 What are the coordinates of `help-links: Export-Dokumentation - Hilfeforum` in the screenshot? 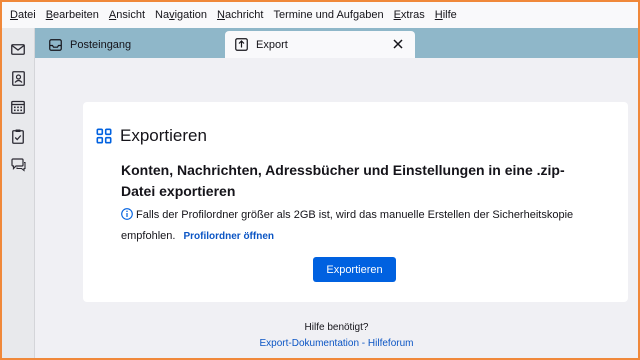 It's located at (336, 344).